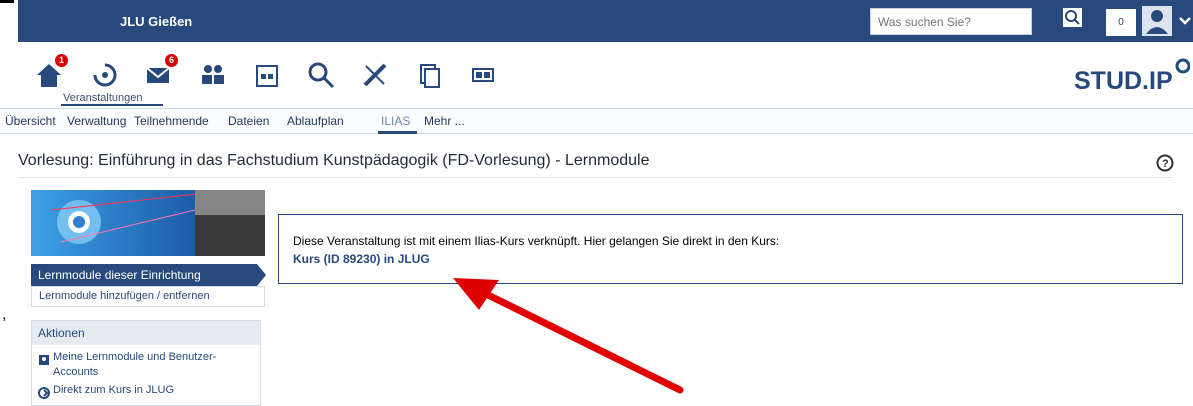 The height and width of the screenshot is (406, 1193). What do you see at coordinates (1185, 21) in the screenshot?
I see `chevron-down-icon` at bounding box center [1185, 21].